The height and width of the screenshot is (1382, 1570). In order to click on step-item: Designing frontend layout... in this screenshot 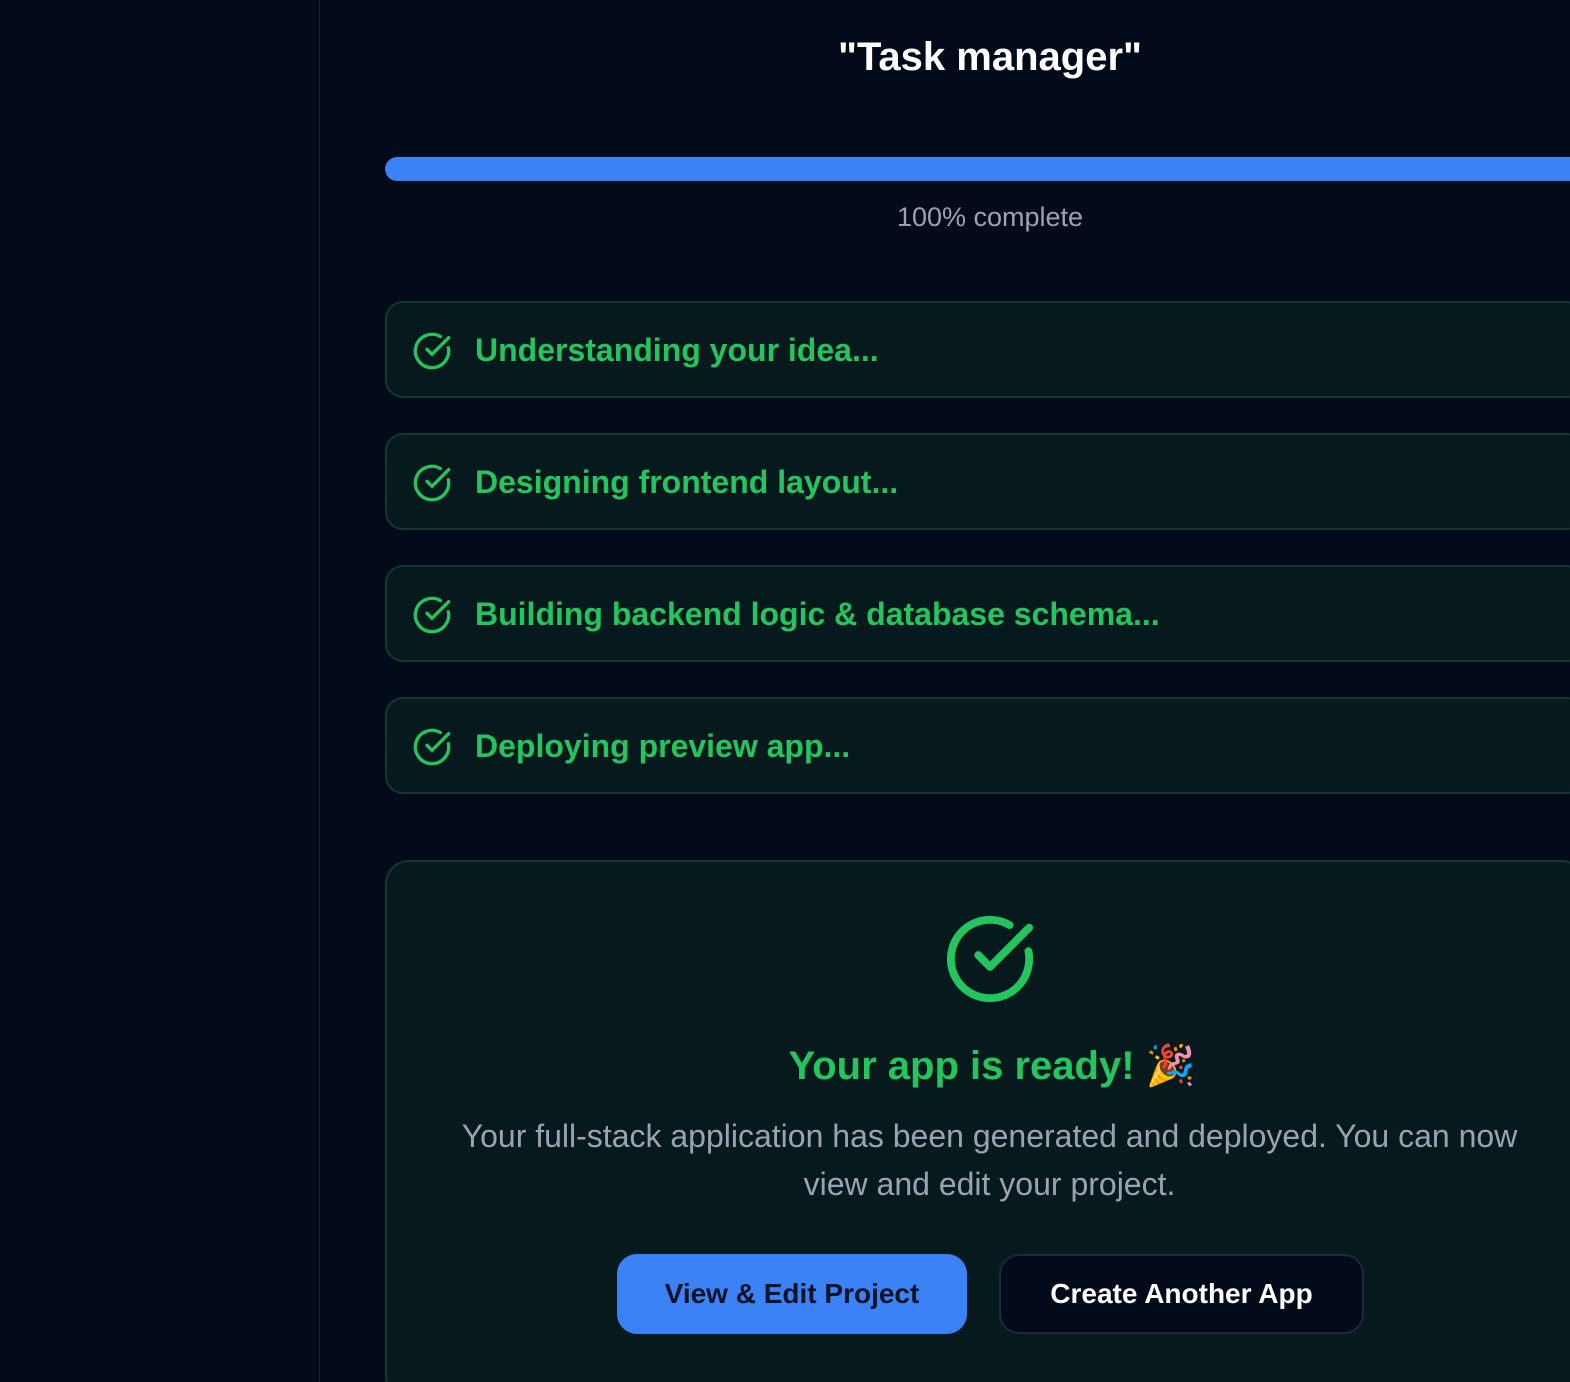, I will do `click(977, 481)`.